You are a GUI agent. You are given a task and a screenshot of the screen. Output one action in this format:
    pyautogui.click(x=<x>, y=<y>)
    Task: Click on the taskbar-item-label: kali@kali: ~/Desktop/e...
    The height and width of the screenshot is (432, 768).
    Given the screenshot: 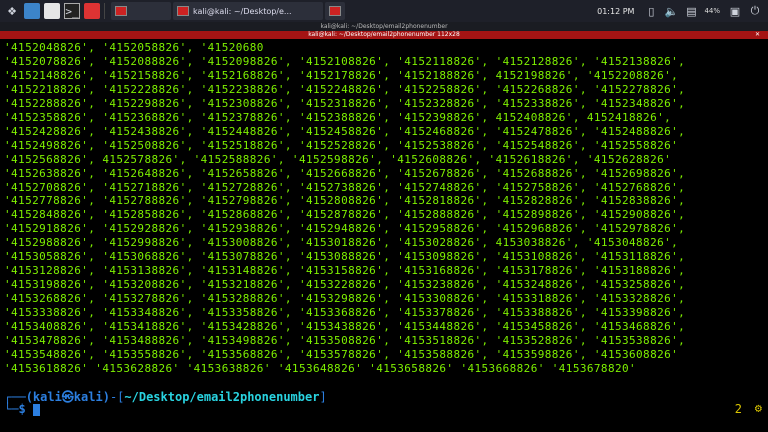 What is the action you would take?
    pyautogui.click(x=242, y=11)
    